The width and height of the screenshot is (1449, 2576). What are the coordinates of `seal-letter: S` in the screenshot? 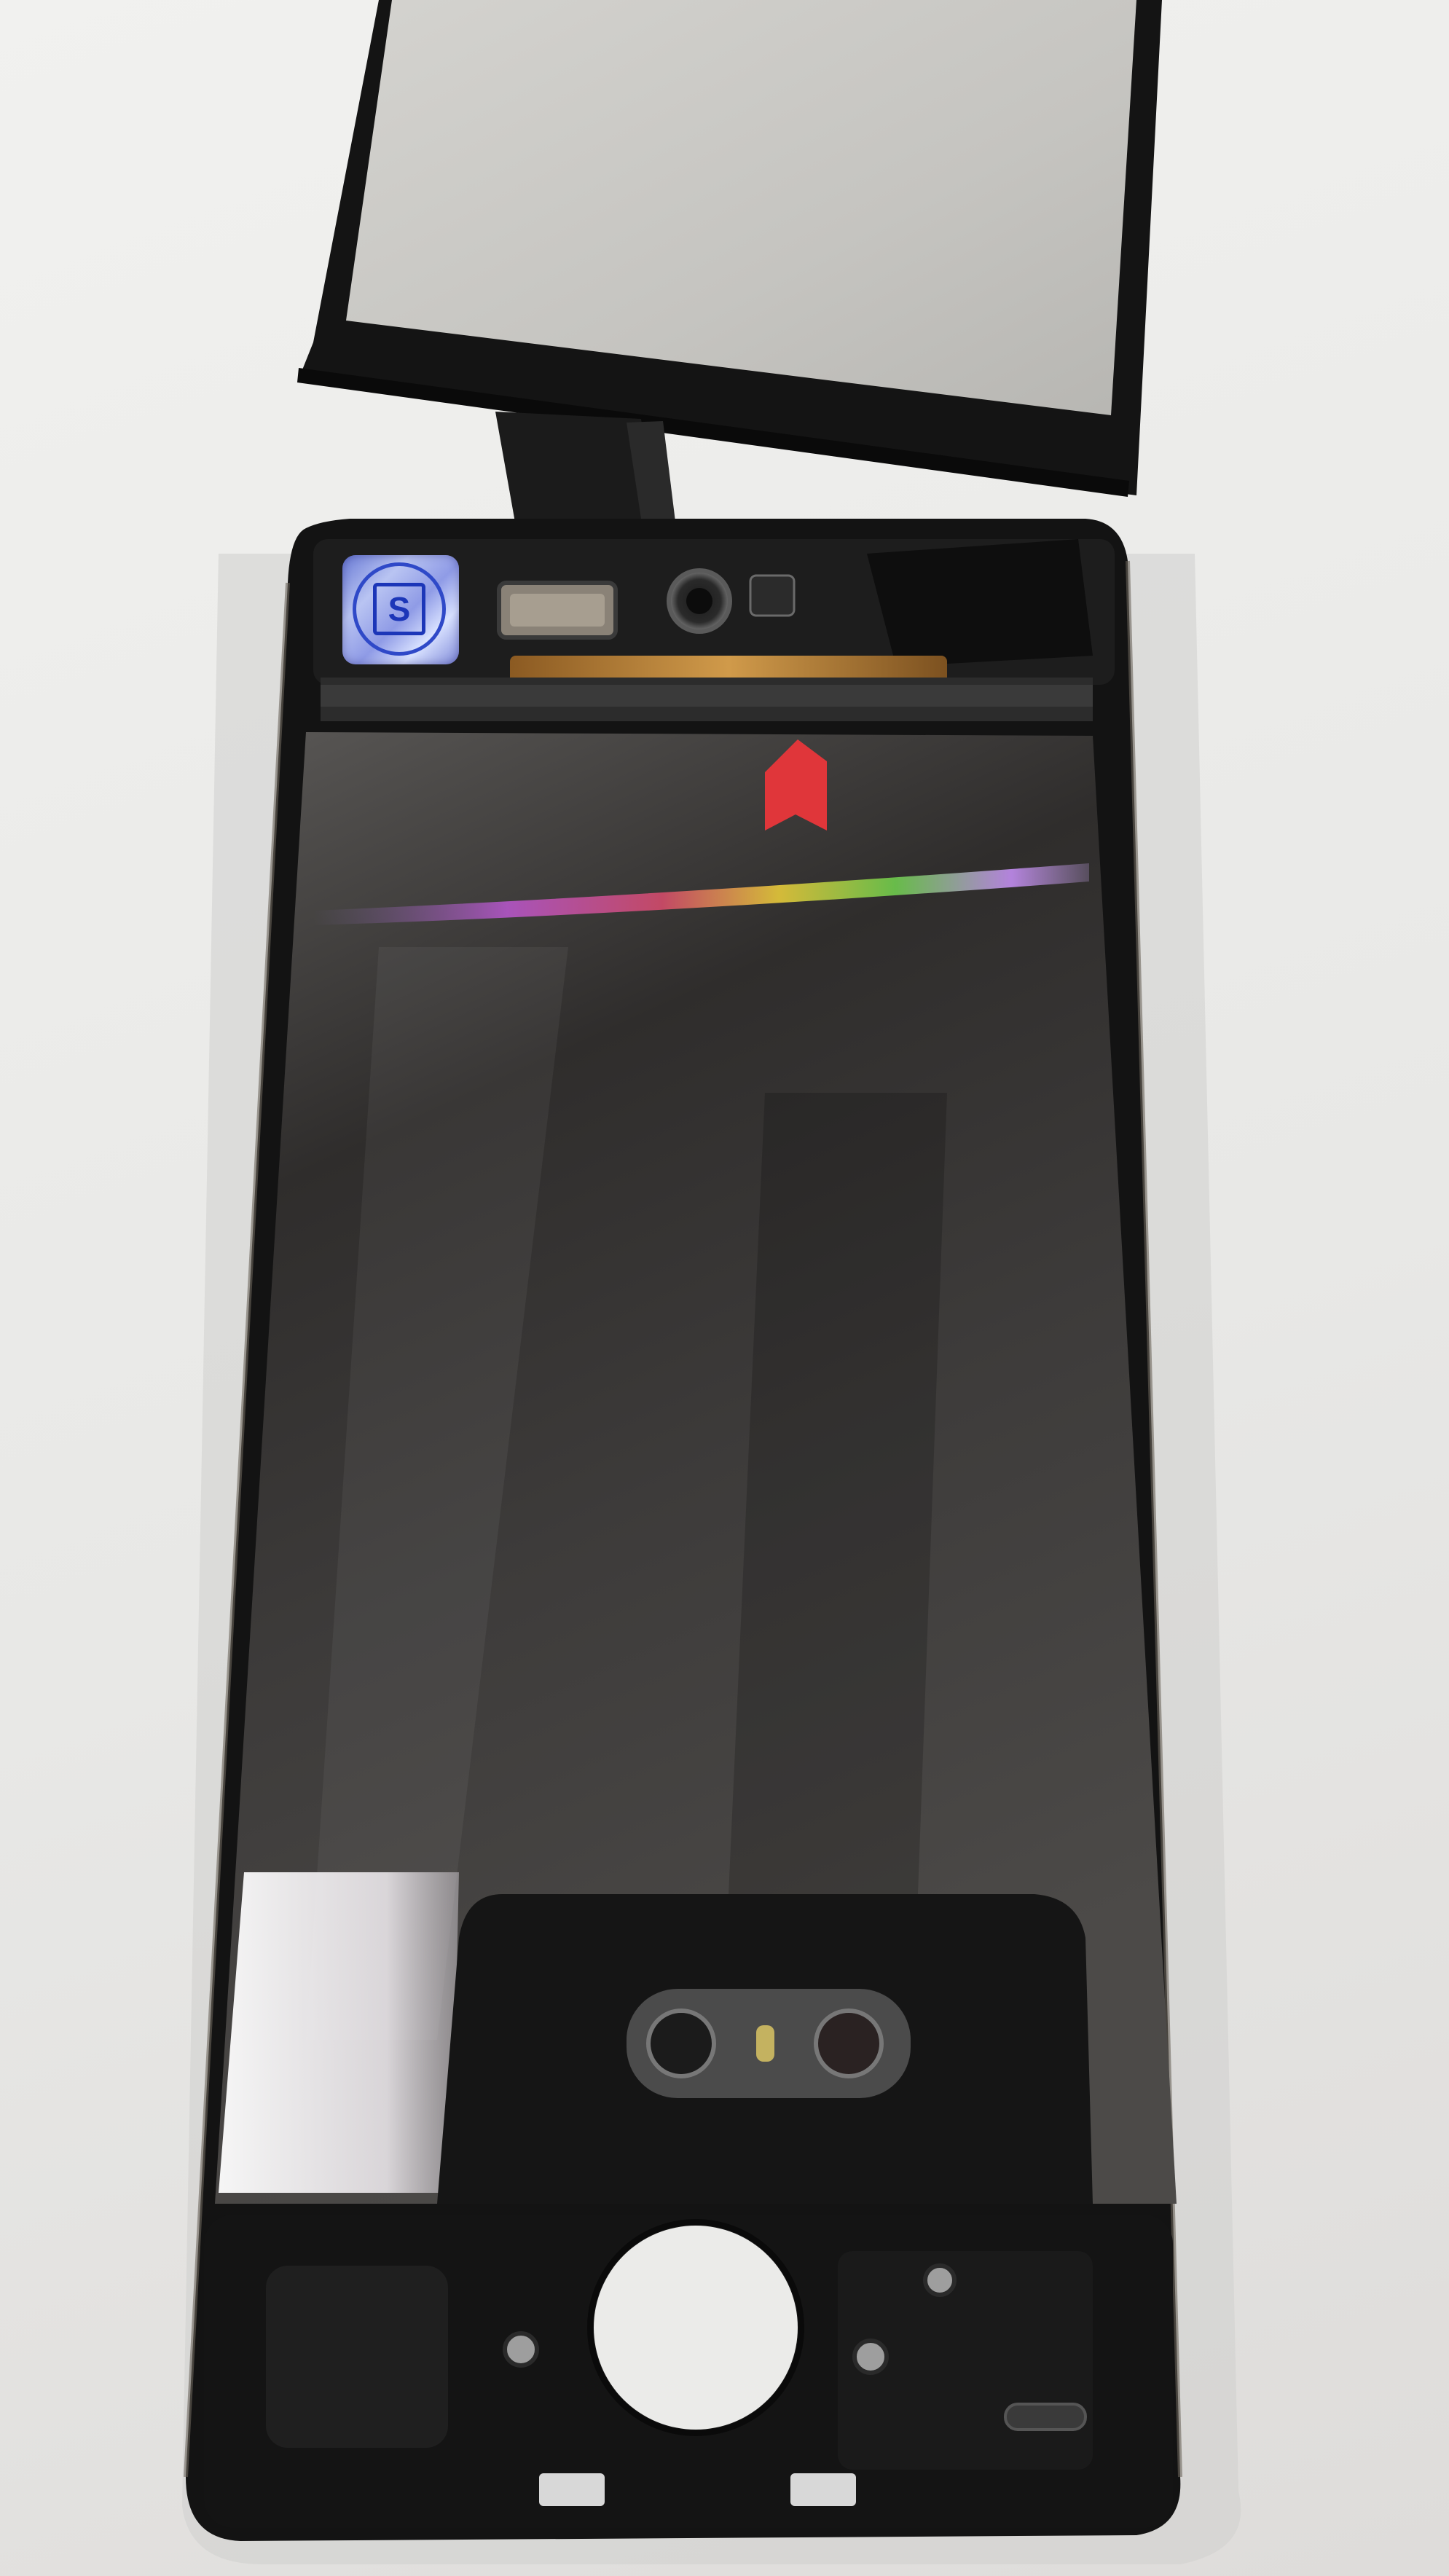 It's located at (399, 609).